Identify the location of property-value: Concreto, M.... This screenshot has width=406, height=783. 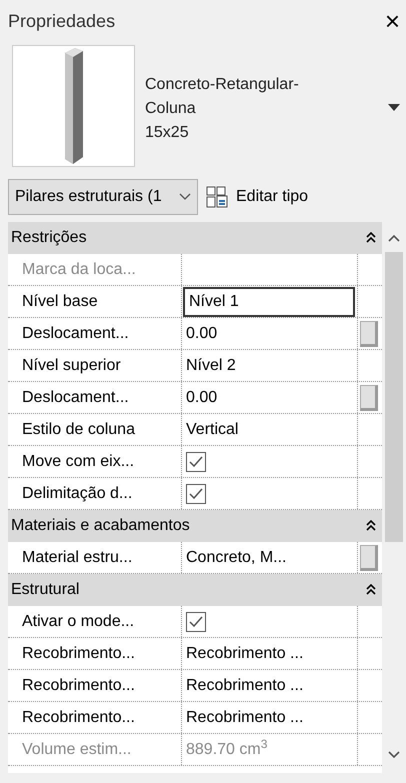
(236, 558).